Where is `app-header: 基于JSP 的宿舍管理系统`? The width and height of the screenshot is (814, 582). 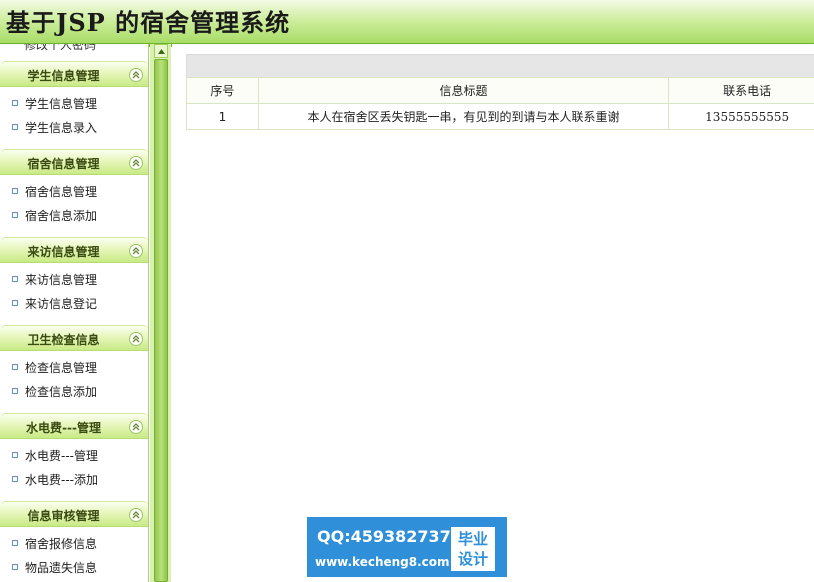 app-header: 基于JSP 的宿舍管理系统 is located at coordinates (407, 23).